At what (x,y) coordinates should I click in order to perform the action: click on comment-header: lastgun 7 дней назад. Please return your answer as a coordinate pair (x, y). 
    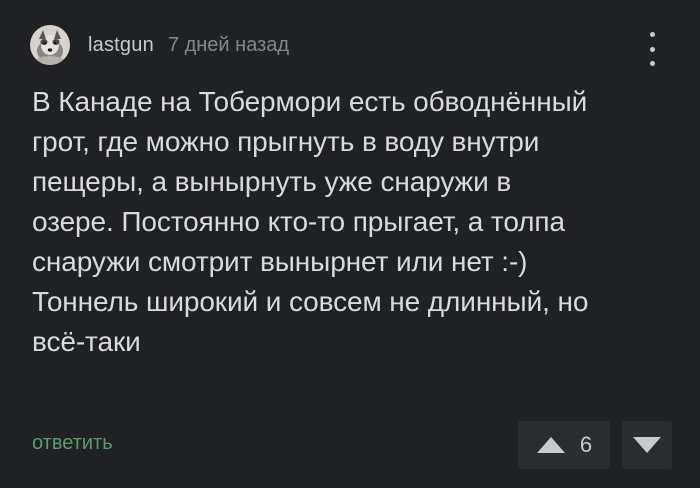
    Looking at the image, I should click on (159, 45).